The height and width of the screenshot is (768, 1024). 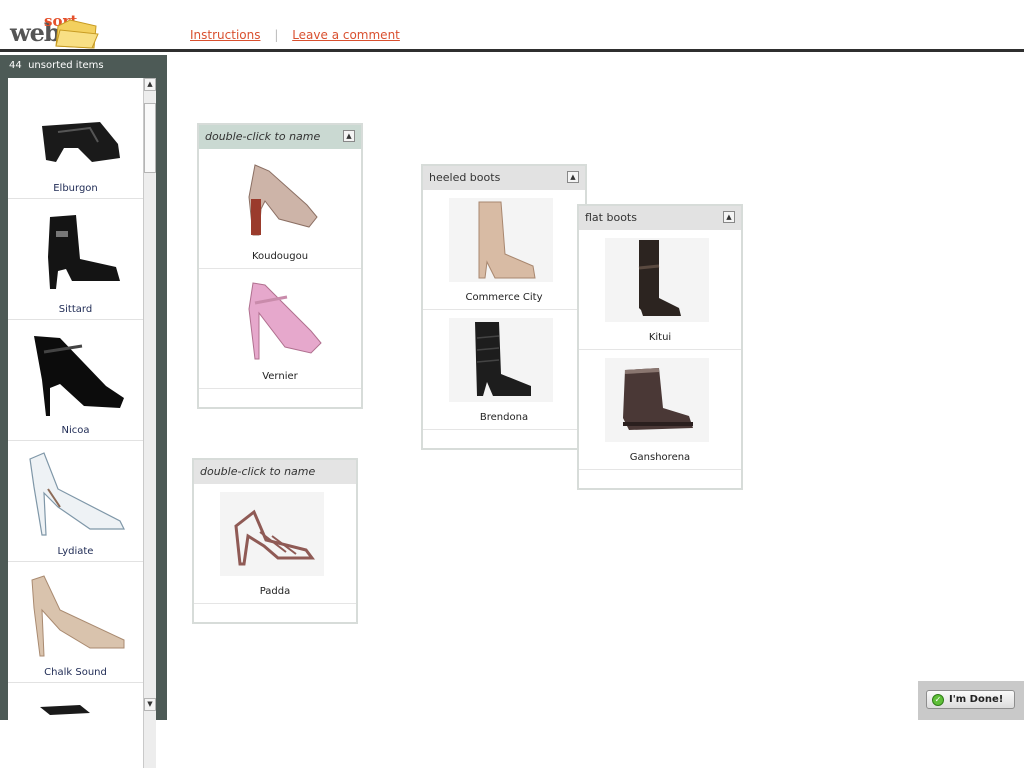 I want to click on unsorted-count-number: 44, so click(x=15, y=65).